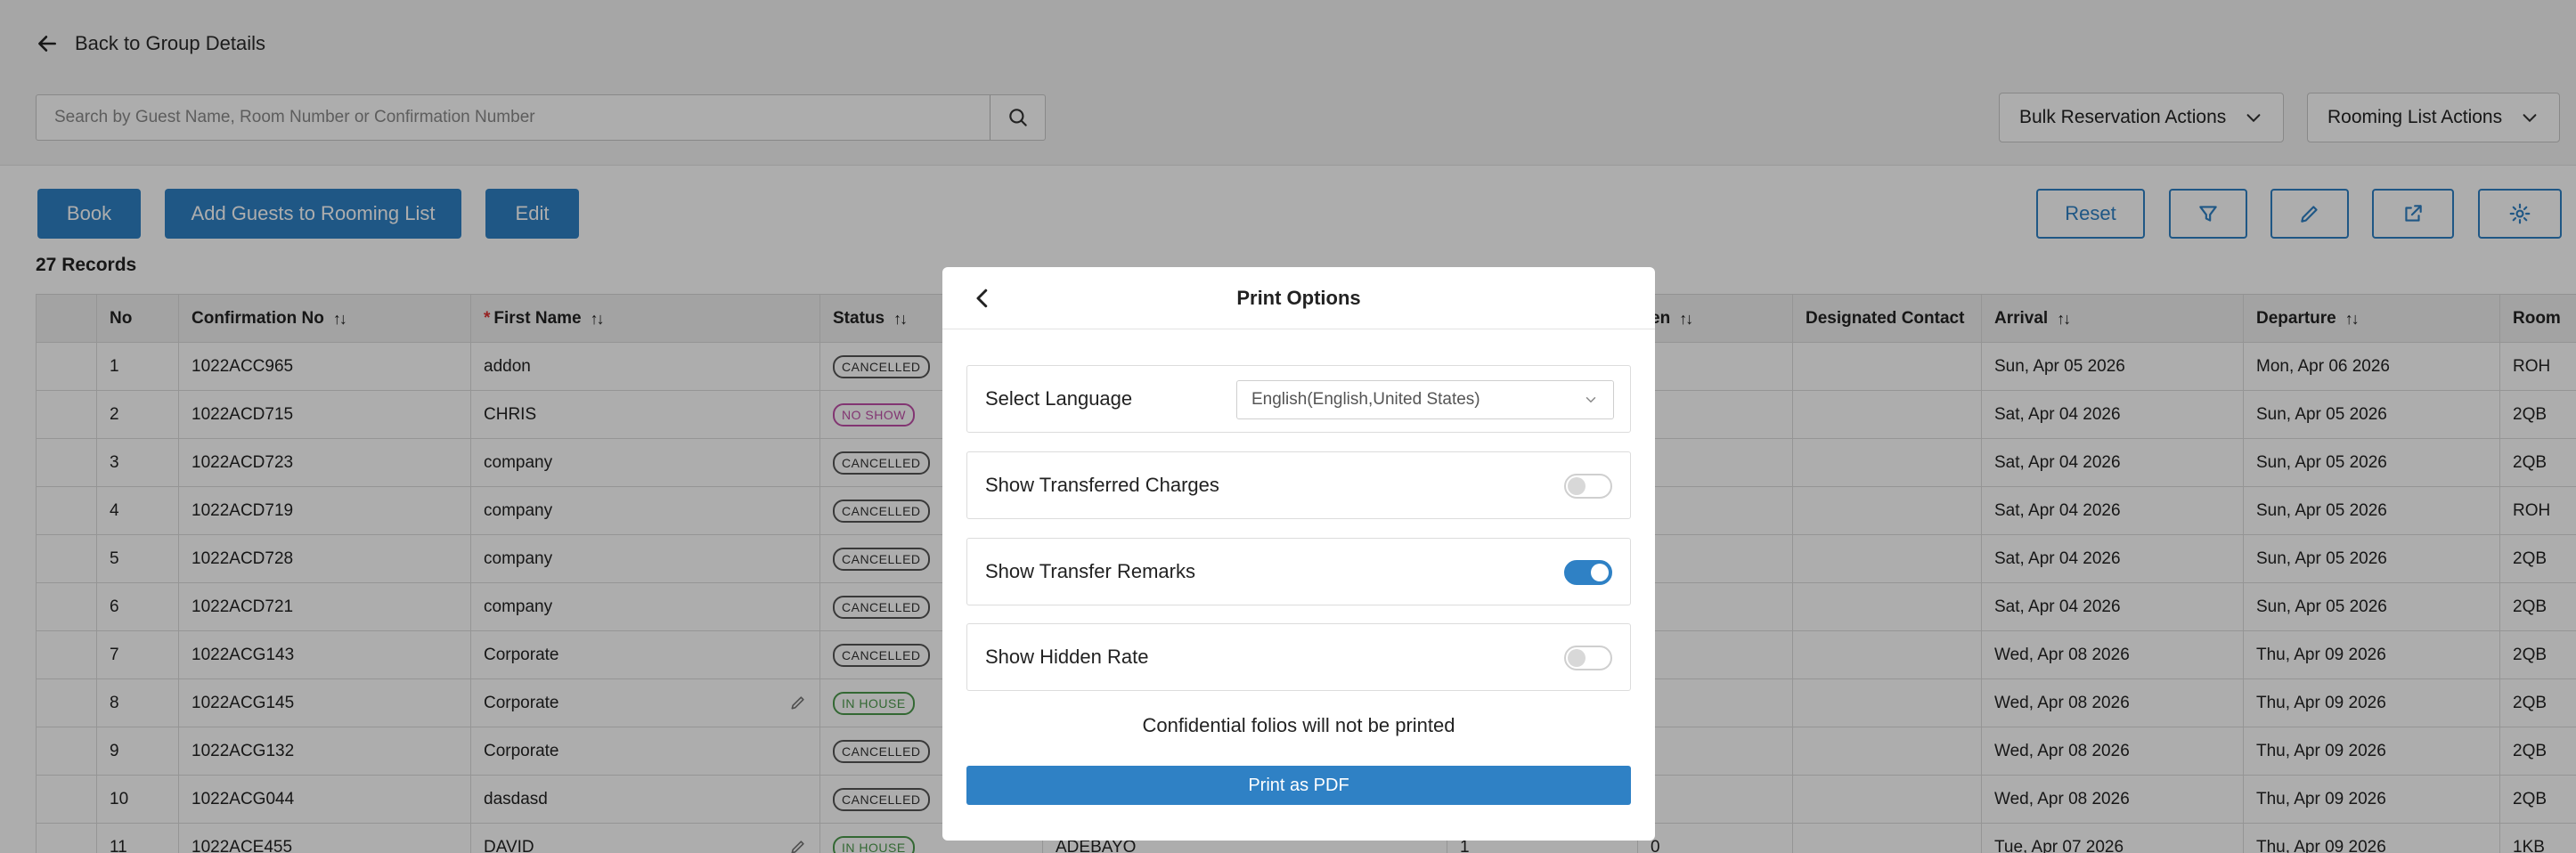 The image size is (2576, 853). Describe the element at coordinates (1067, 657) in the screenshot. I see `hidden-rate-label: Show Hidden Rate` at that location.